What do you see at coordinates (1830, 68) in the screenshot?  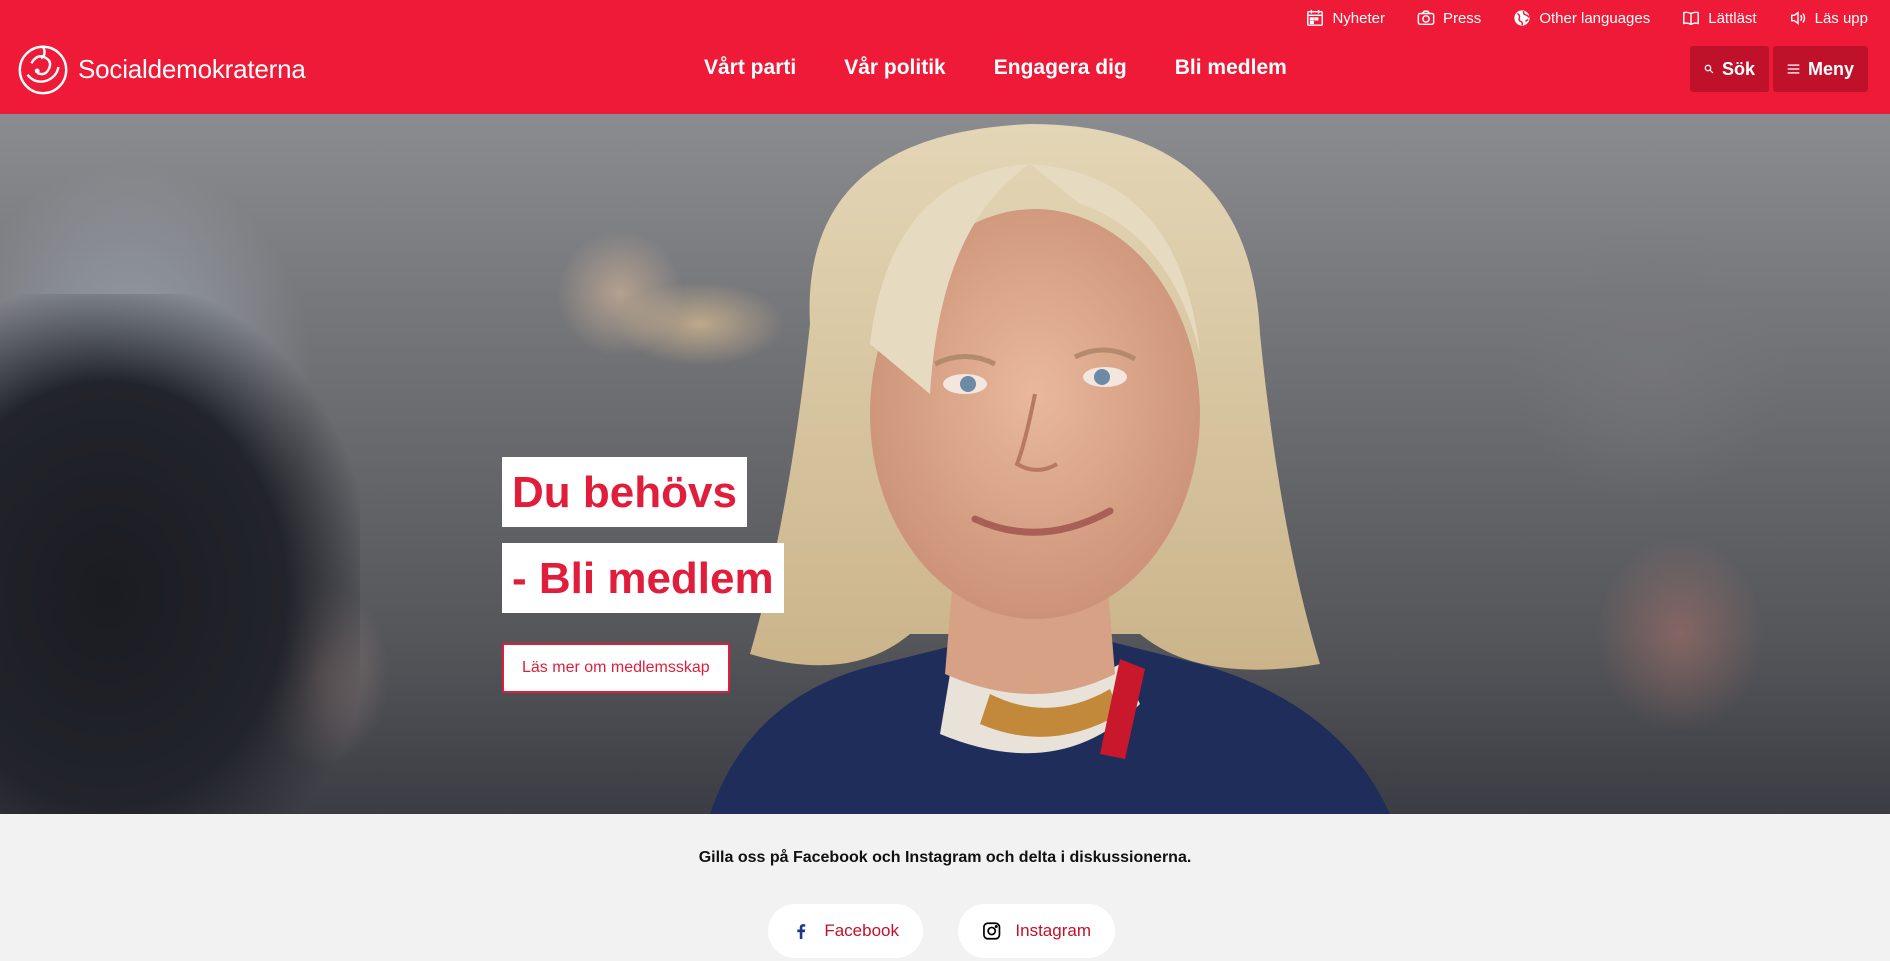 I see `menu-button-label: Meny` at bounding box center [1830, 68].